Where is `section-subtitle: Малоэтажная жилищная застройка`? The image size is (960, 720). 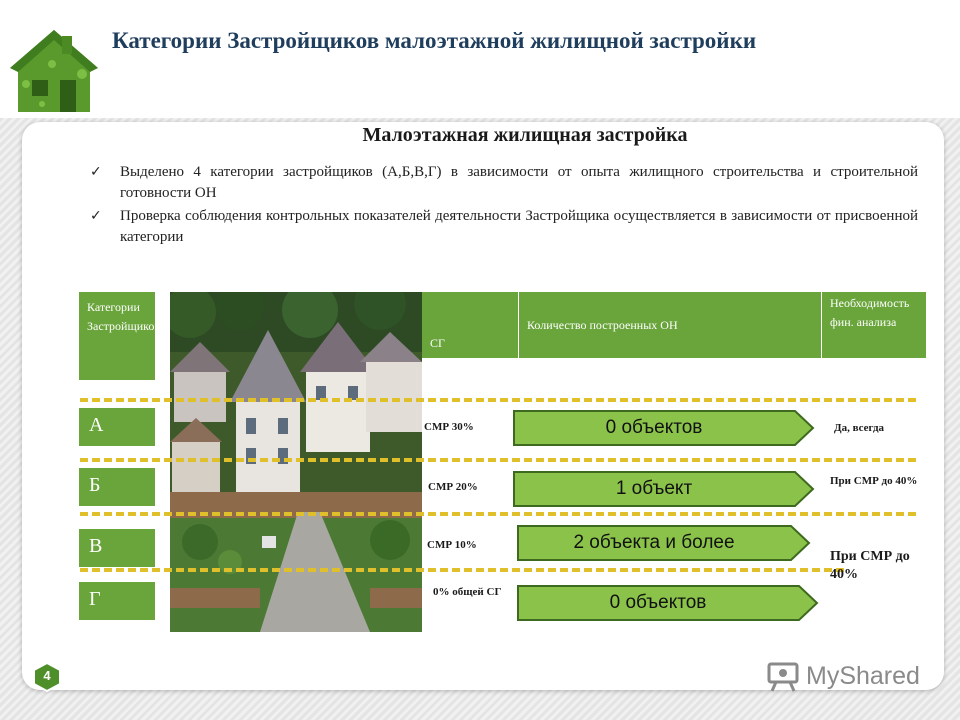
section-subtitle: Малоэтажная жилищная застройка is located at coordinates (525, 135).